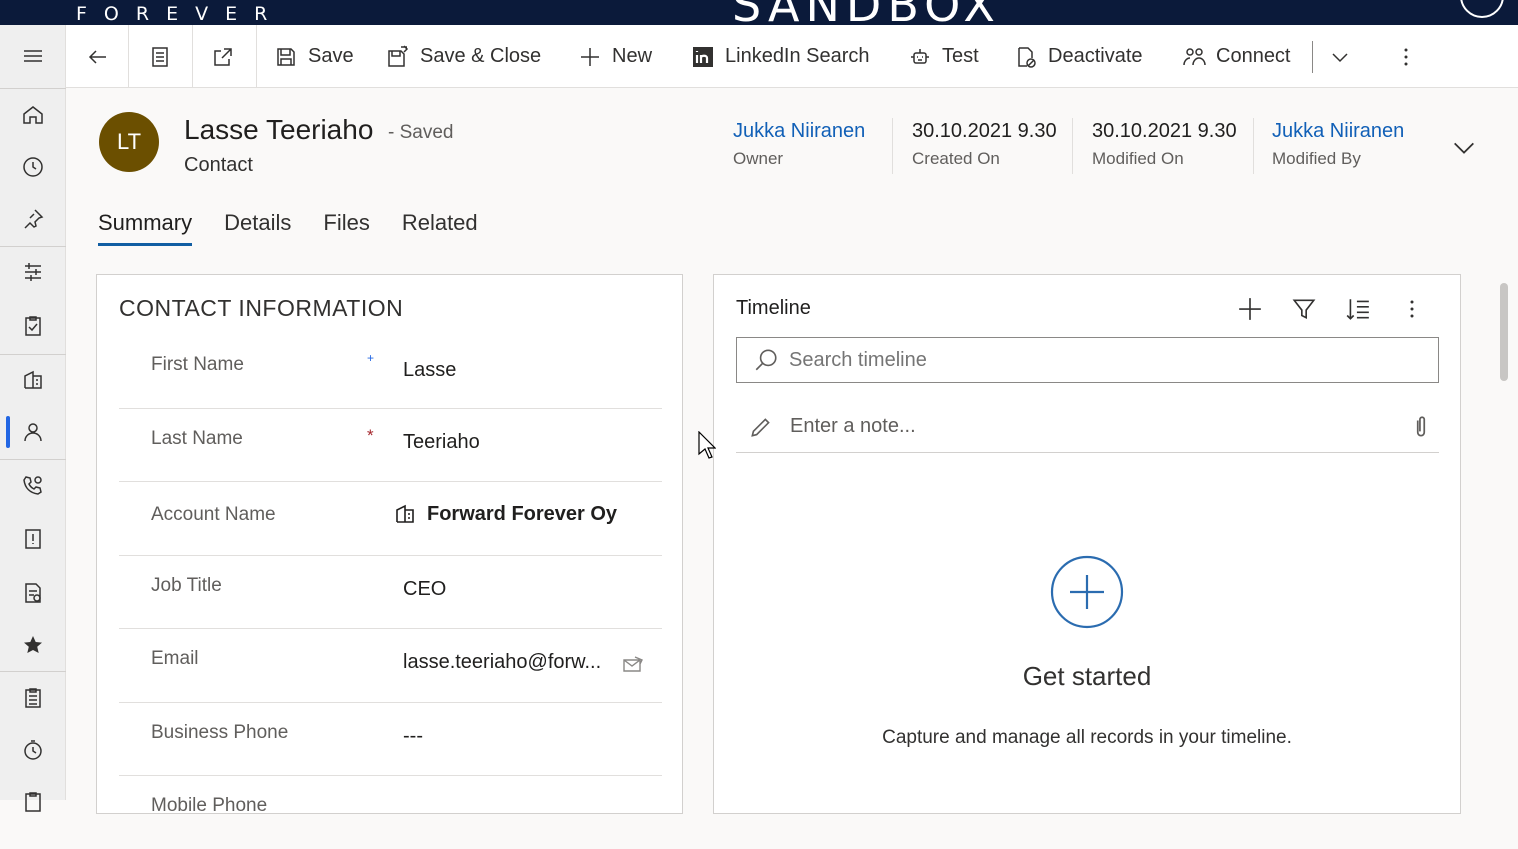 The height and width of the screenshot is (849, 1518). What do you see at coordinates (1164, 144) in the screenshot?
I see `header-modified-on: 30.10.2021 9.30 Modified On` at bounding box center [1164, 144].